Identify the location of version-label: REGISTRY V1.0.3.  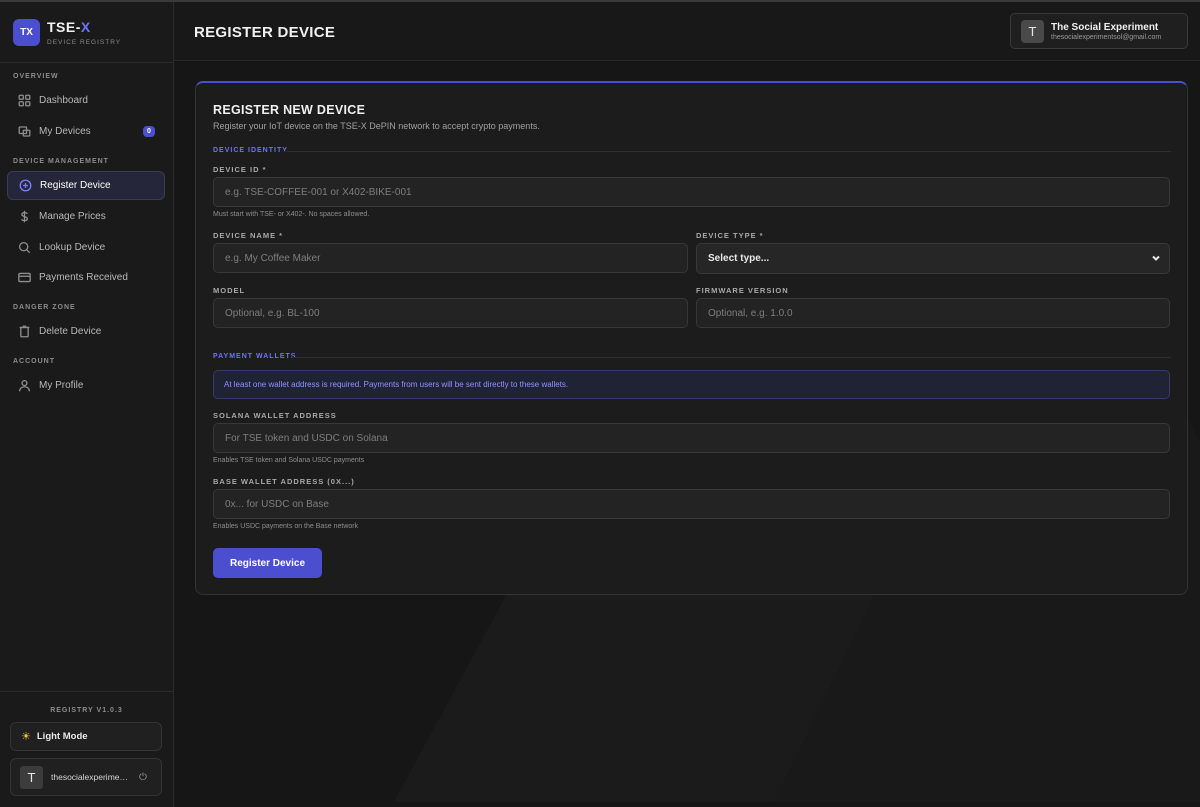
(86, 710).